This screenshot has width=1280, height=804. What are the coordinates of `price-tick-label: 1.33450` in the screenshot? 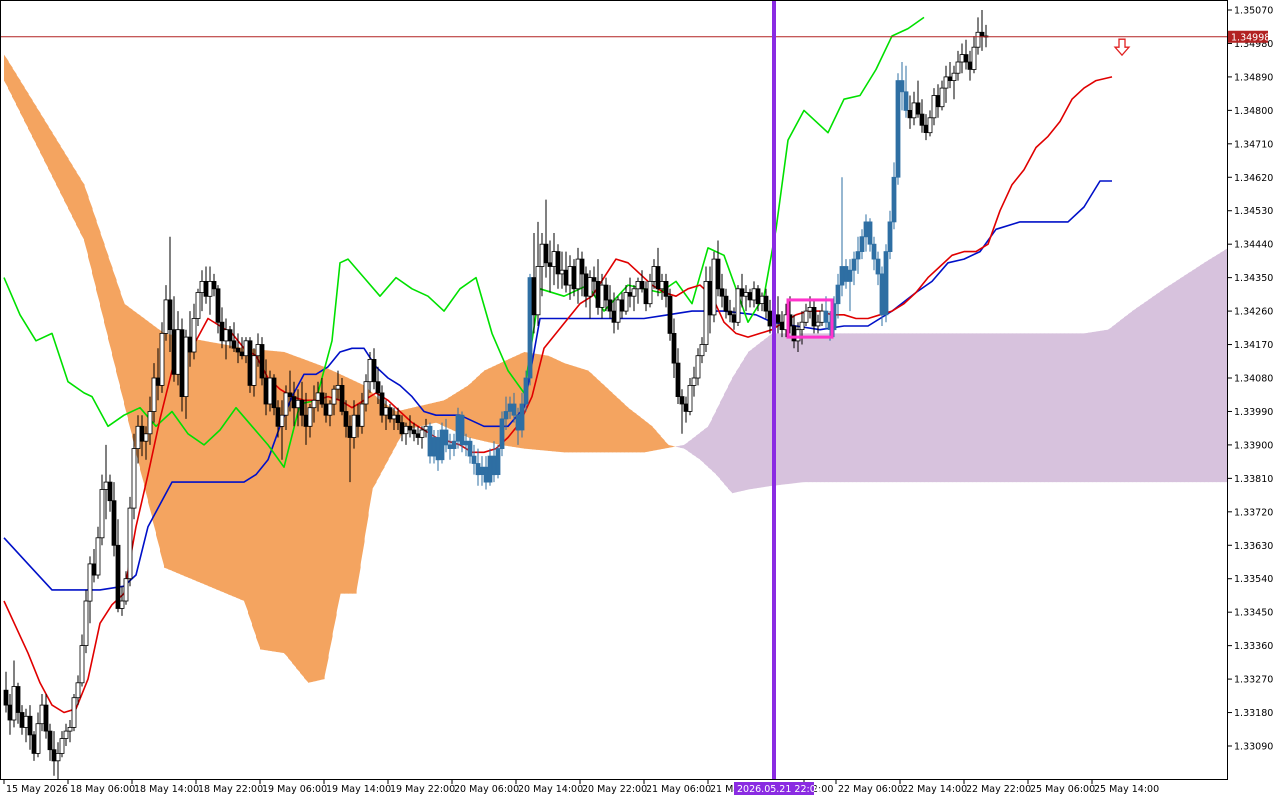 It's located at (1253, 613).